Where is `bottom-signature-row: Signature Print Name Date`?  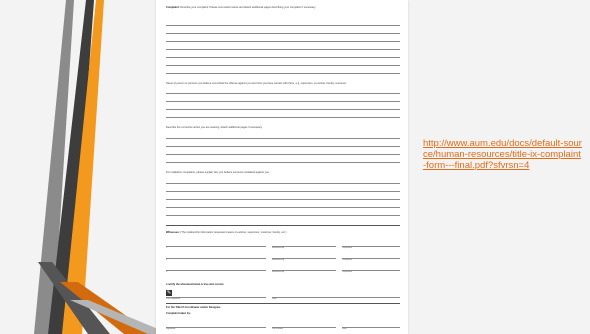
bottom-signature-row: Signature Print Name Date is located at coordinates (283, 330).